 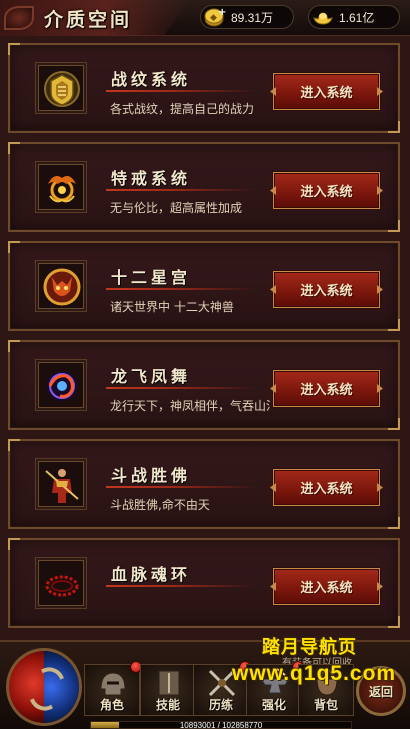 I want to click on ingot-currency: 1.61亿, so click(x=354, y=17).